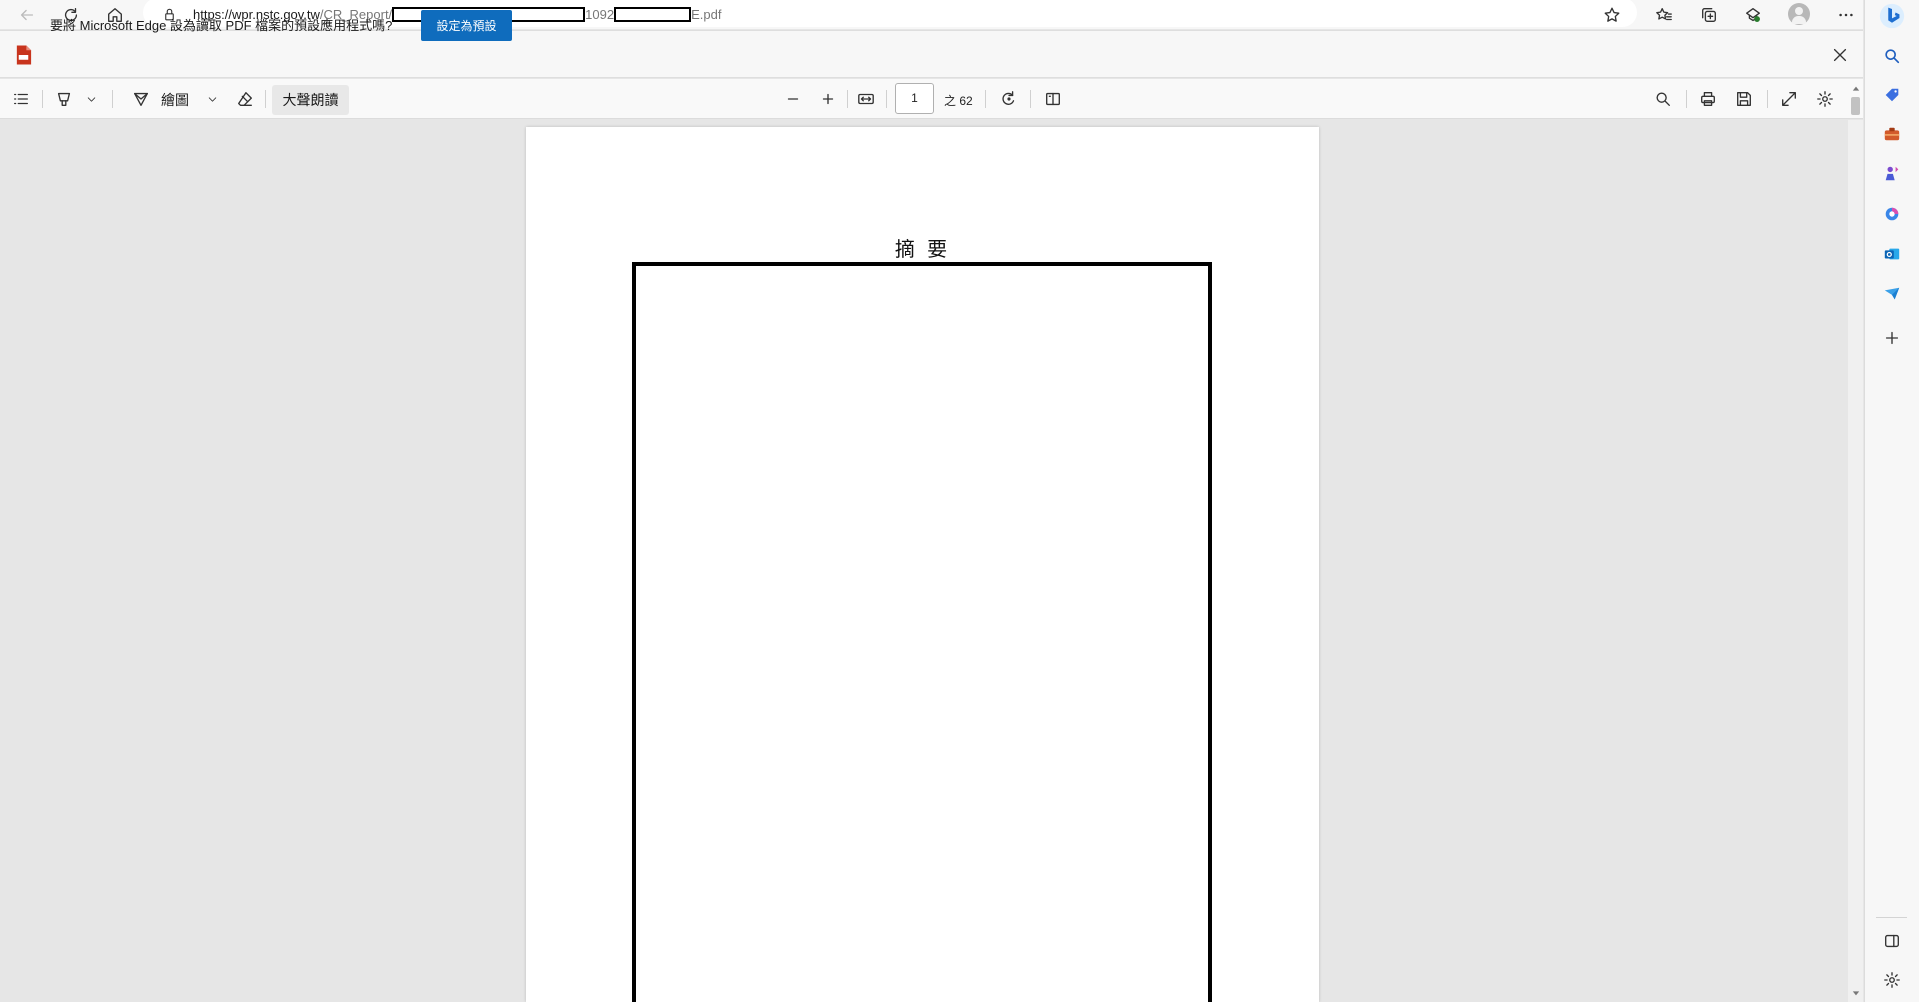  I want to click on favorite-star-icon, so click(1612, 15).